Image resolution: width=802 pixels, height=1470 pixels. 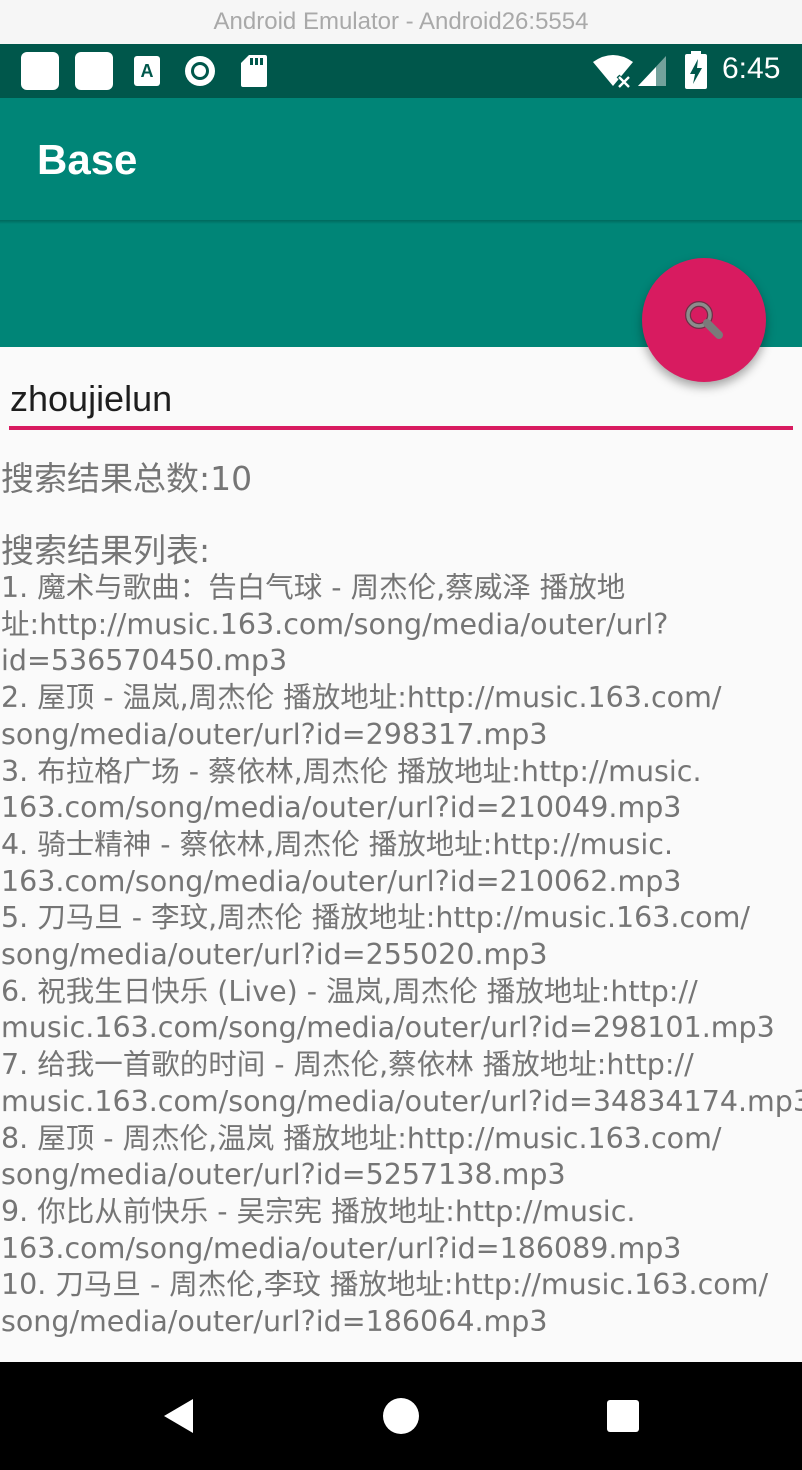 I want to click on recents-icon, so click(x=623, y=1416).